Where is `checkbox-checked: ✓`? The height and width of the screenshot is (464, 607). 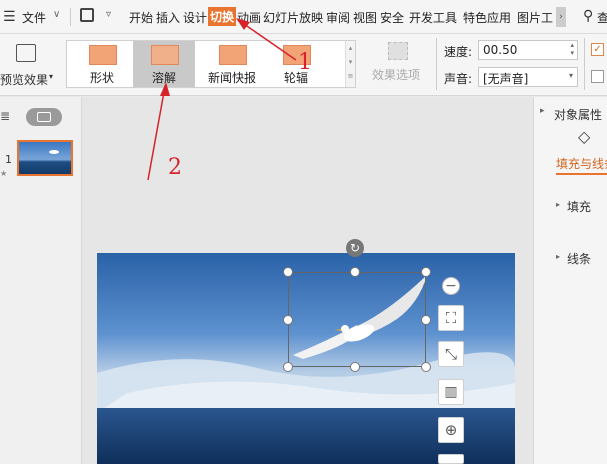 checkbox-checked: ✓ is located at coordinates (597, 49).